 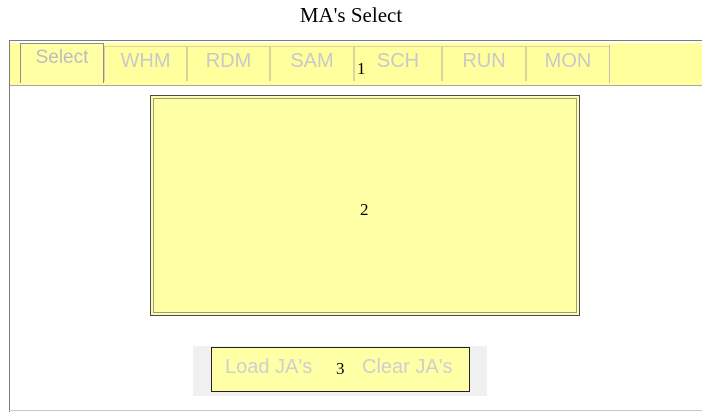 What do you see at coordinates (312, 63) in the screenshot?
I see `tab-sam: SAM` at bounding box center [312, 63].